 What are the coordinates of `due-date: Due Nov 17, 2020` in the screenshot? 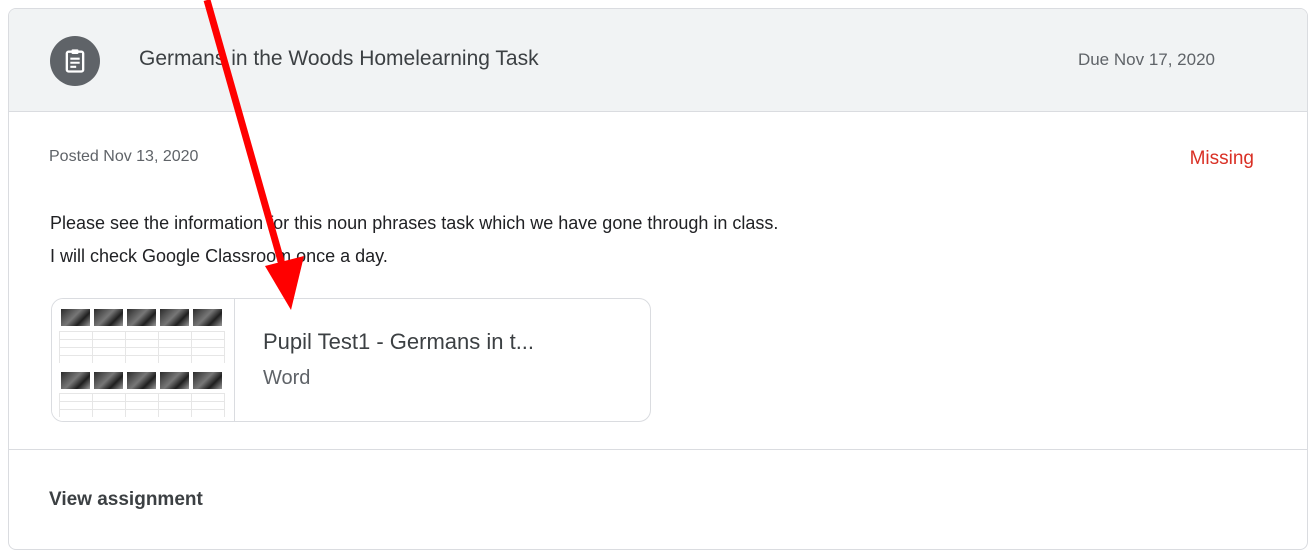 It's located at (1146, 59).